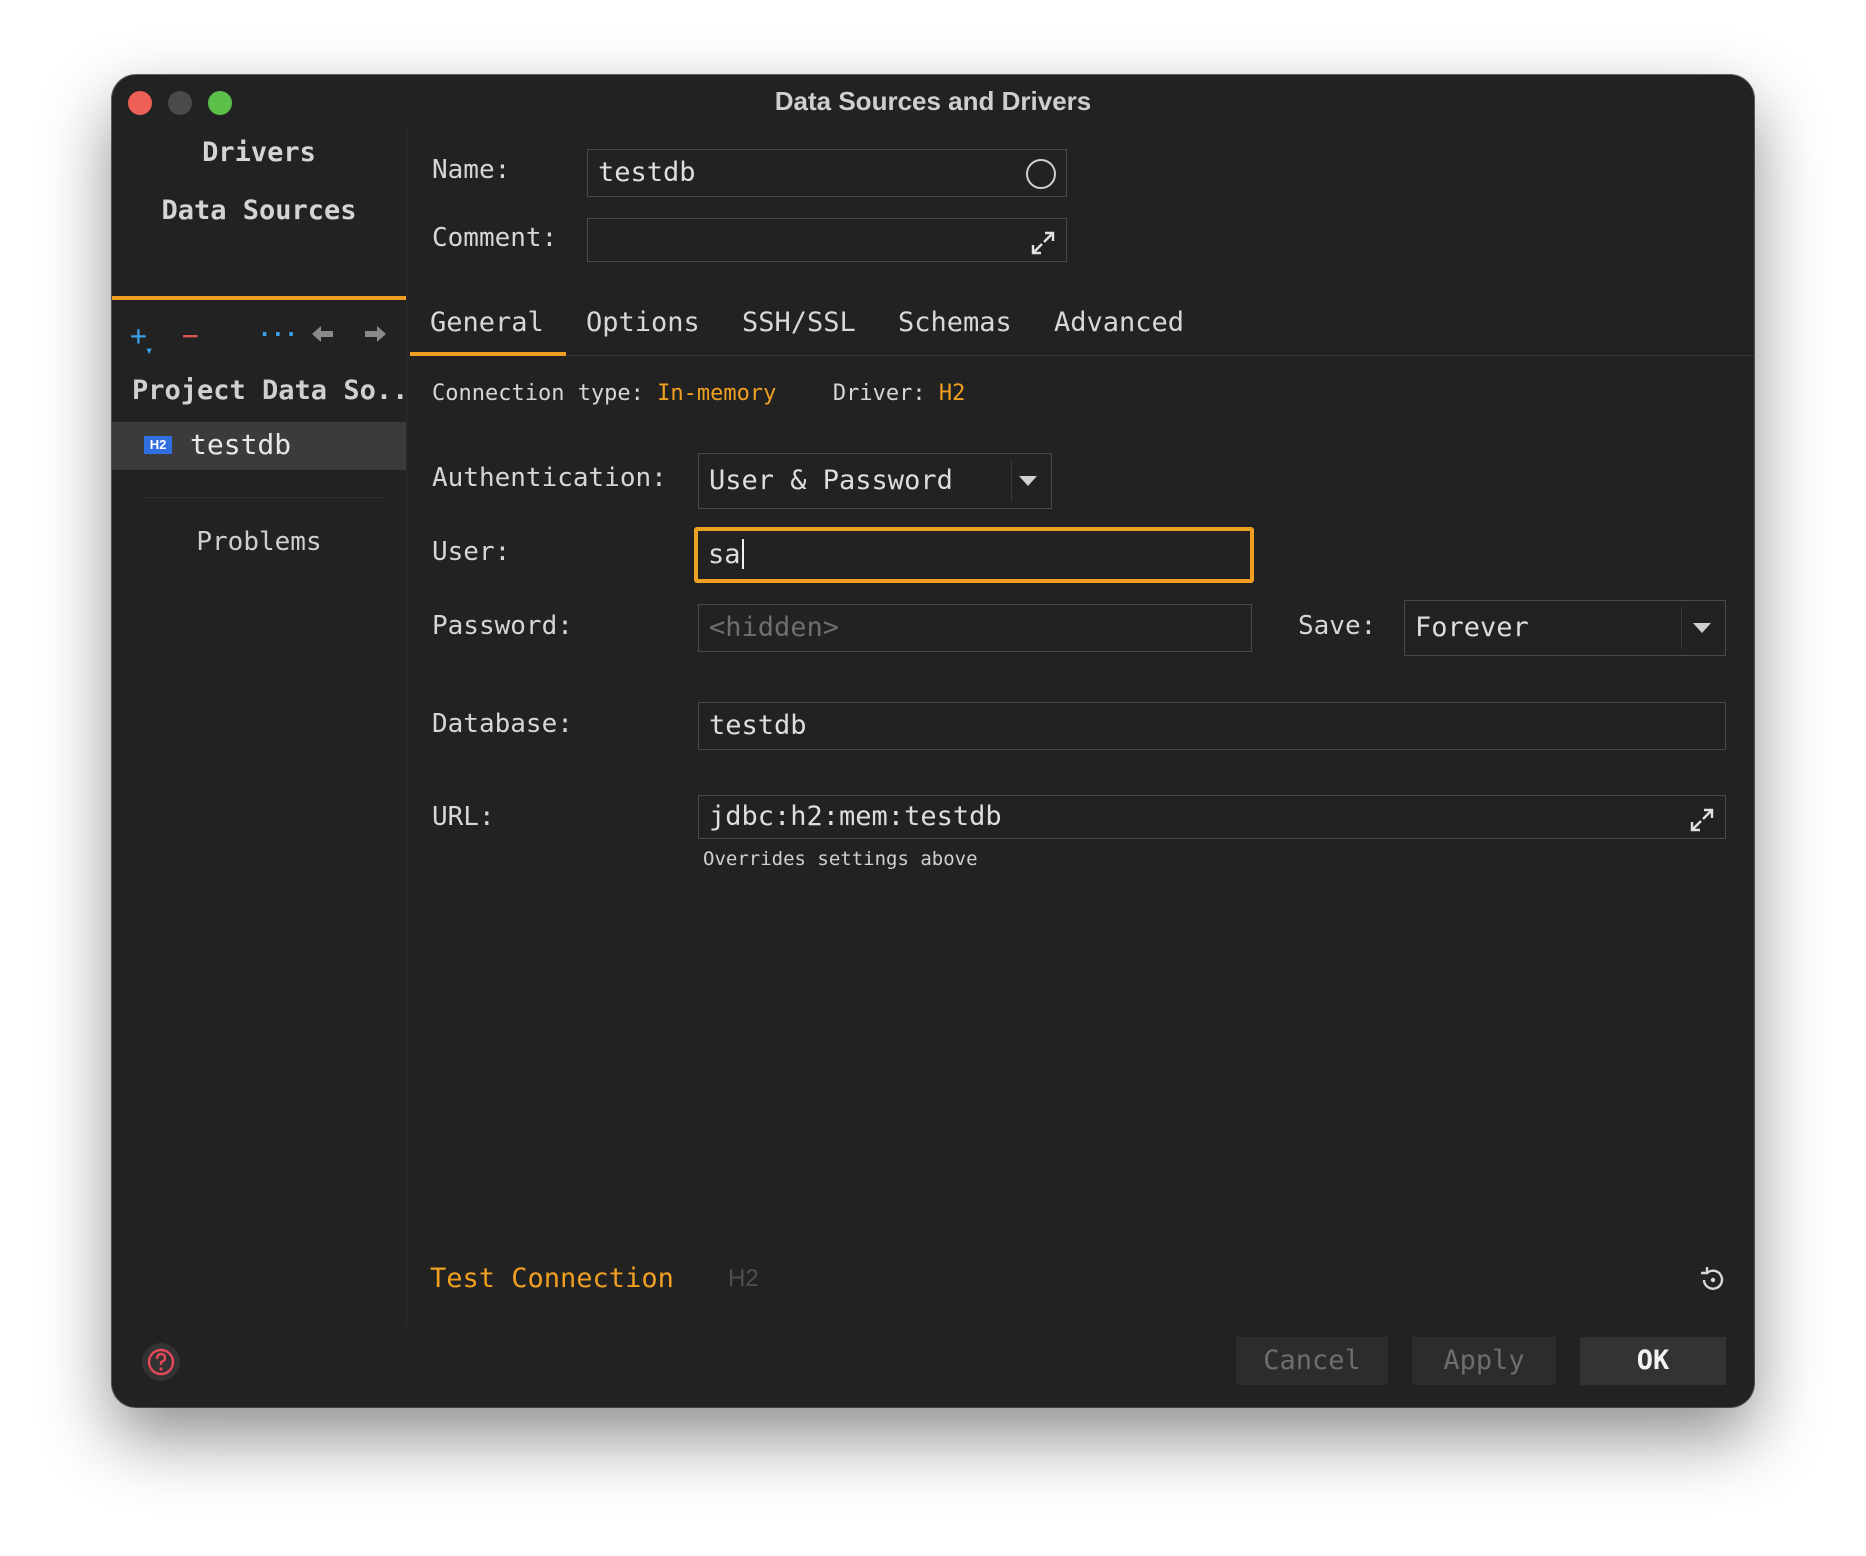 The image size is (1866, 1556). Describe the element at coordinates (158, 445) in the screenshot. I see `h2-database-icon: H2` at that location.